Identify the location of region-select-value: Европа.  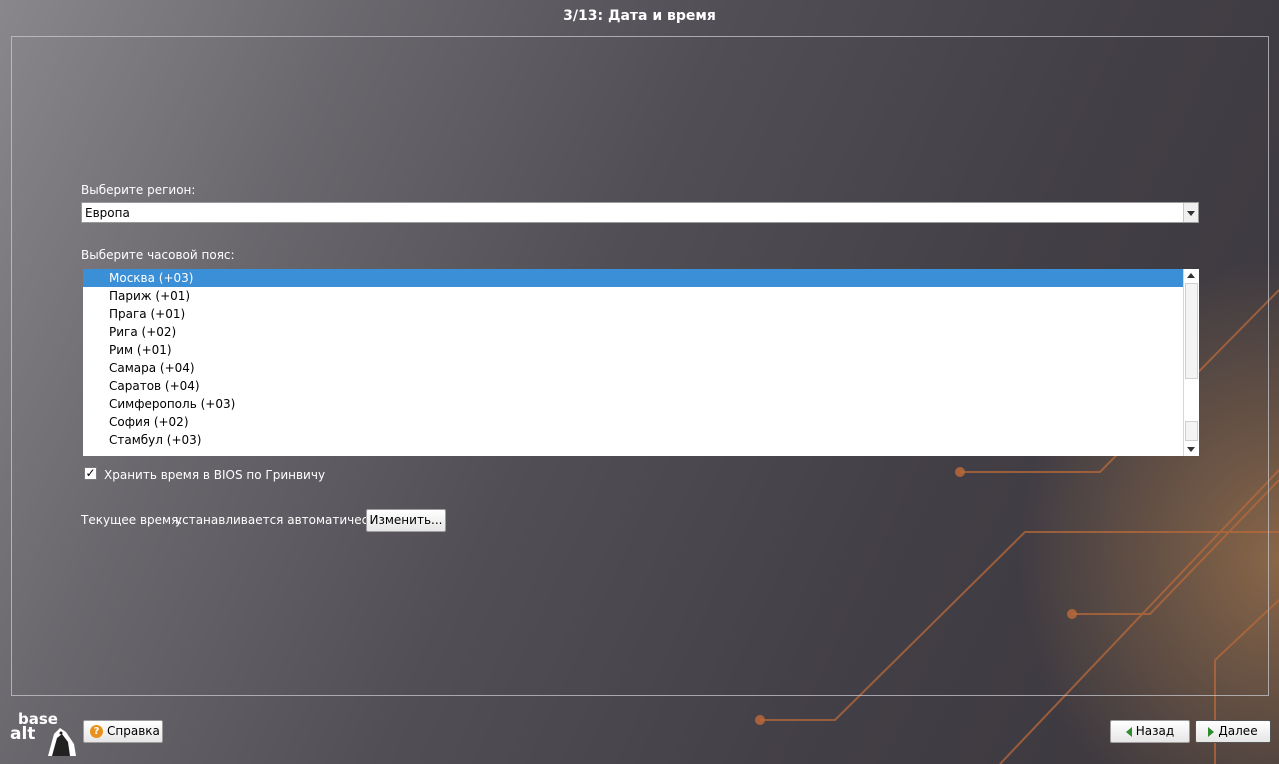
(107, 213).